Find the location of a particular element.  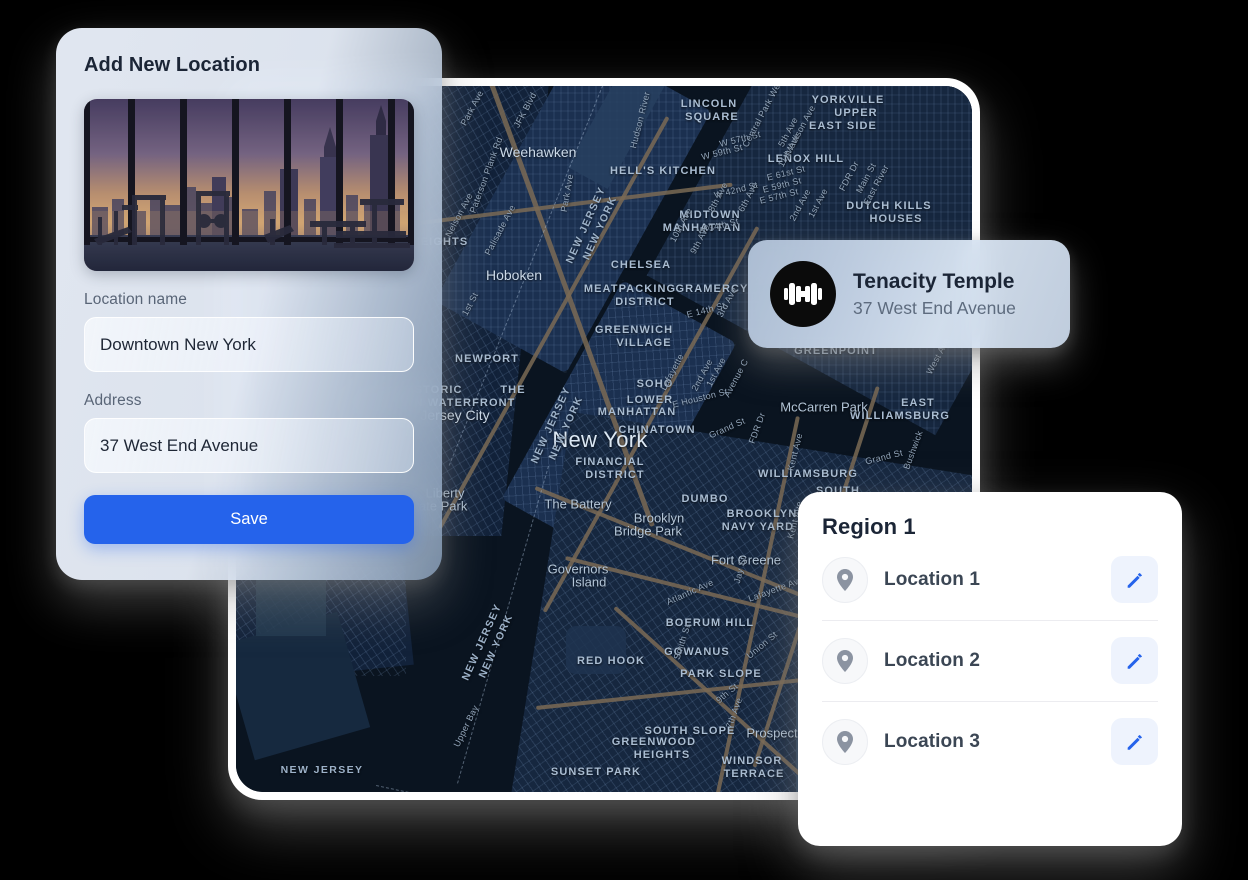

address-input: 37 West End Avenue is located at coordinates (249, 445).